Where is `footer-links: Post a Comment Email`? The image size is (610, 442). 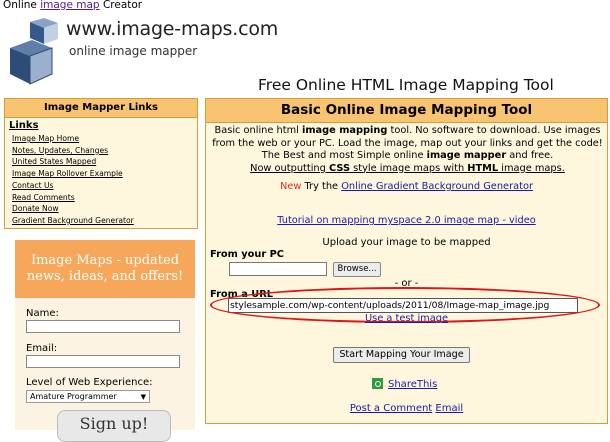
footer-links: Post a Comment Email is located at coordinates (406, 408).